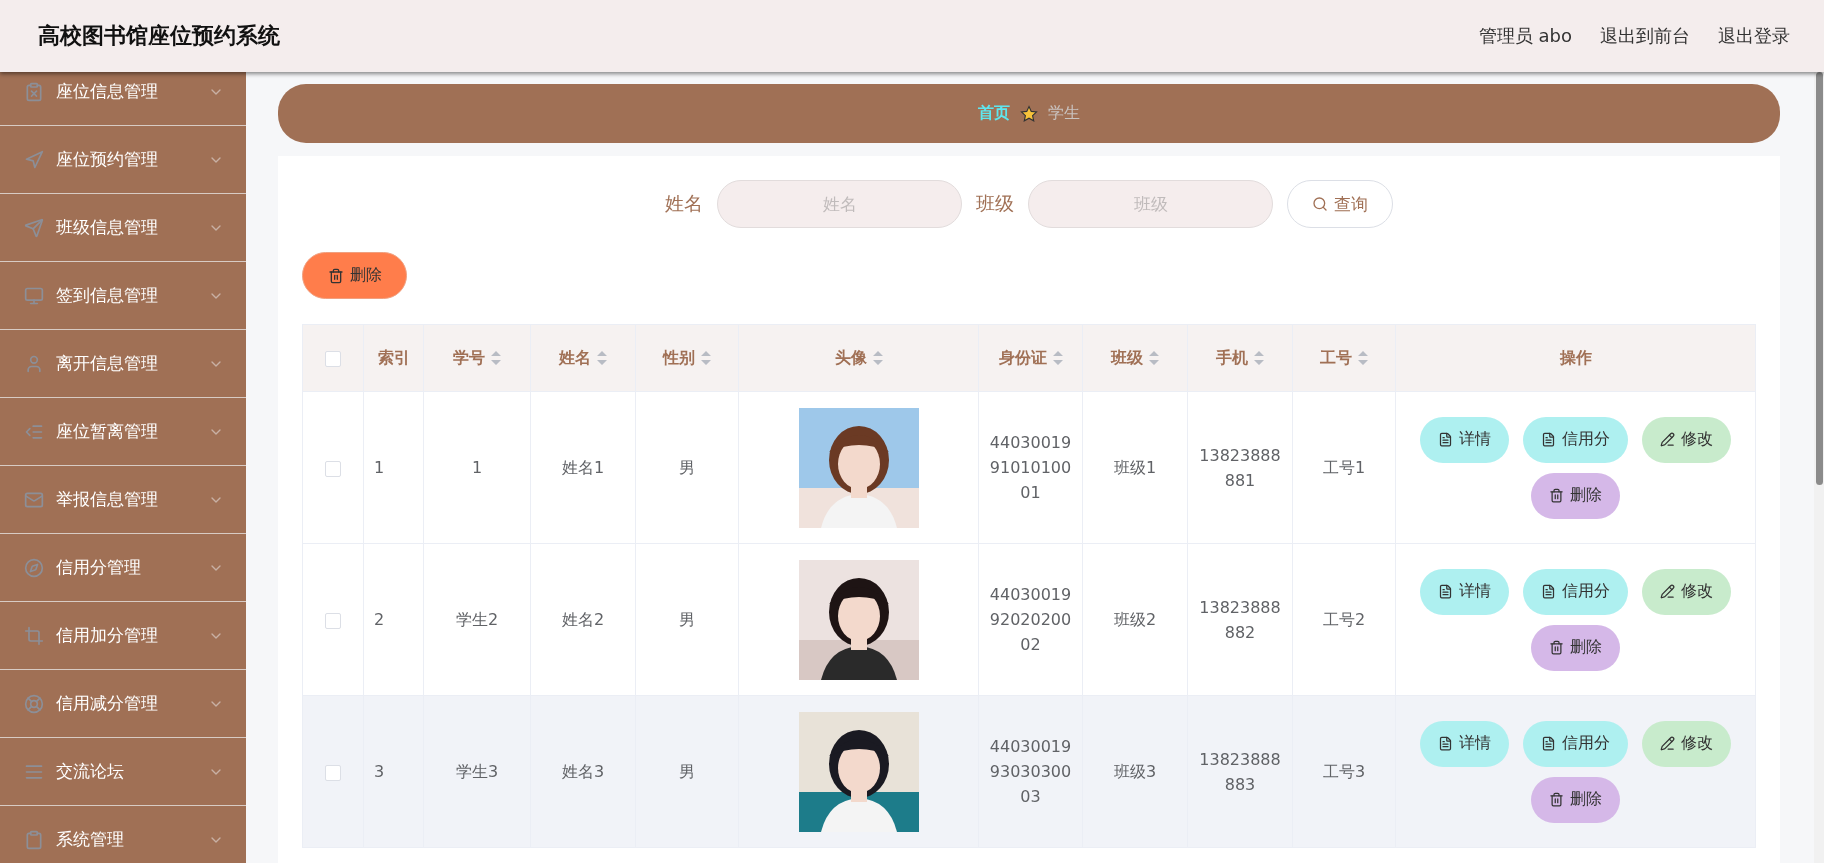 The width and height of the screenshot is (1824, 863). I want to click on sidebar-item: 信用加分管理, so click(123, 636).